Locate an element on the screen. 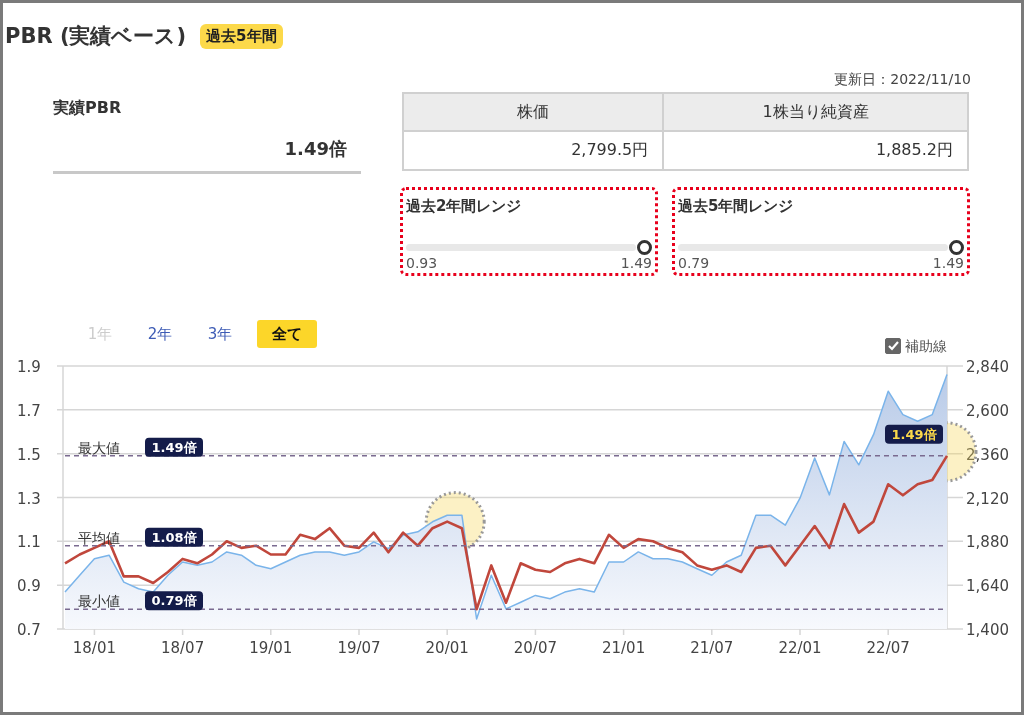 The width and height of the screenshot is (1024, 715). value-badge: 1.08倍 is located at coordinates (174, 537).